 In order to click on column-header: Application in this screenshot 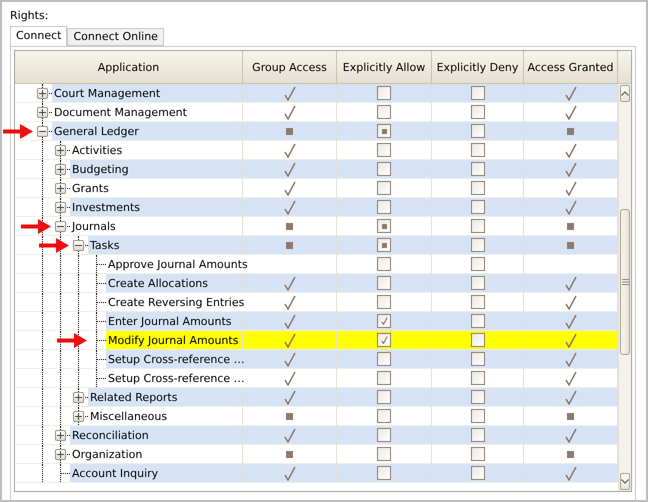, I will do `click(129, 67)`.